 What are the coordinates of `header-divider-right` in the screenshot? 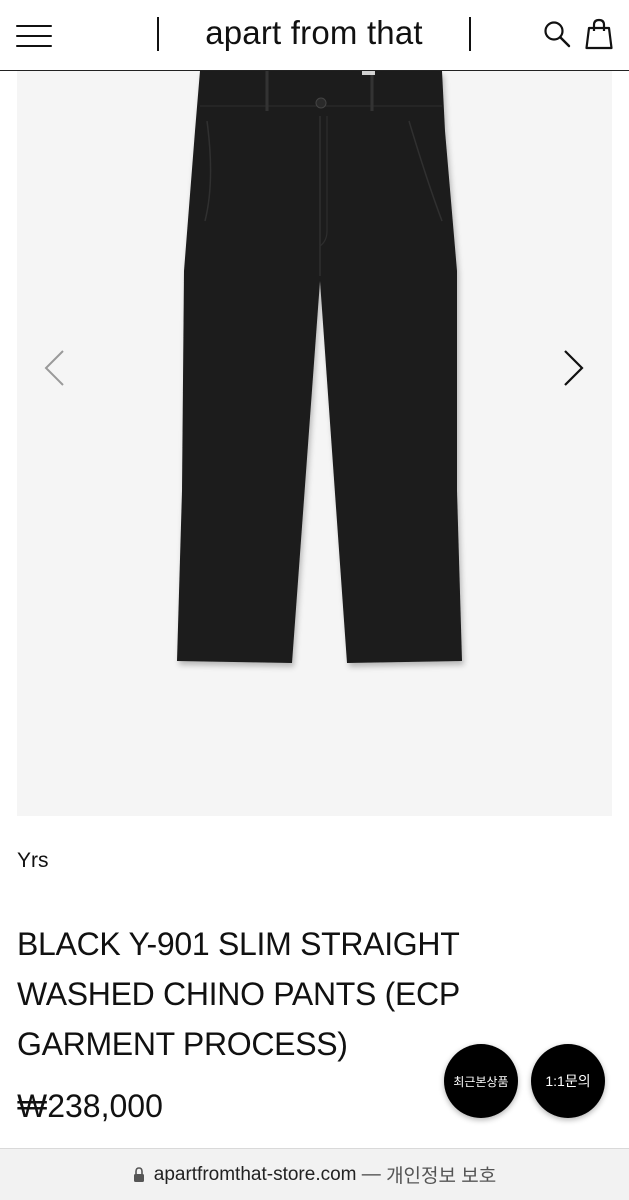 It's located at (470, 34).